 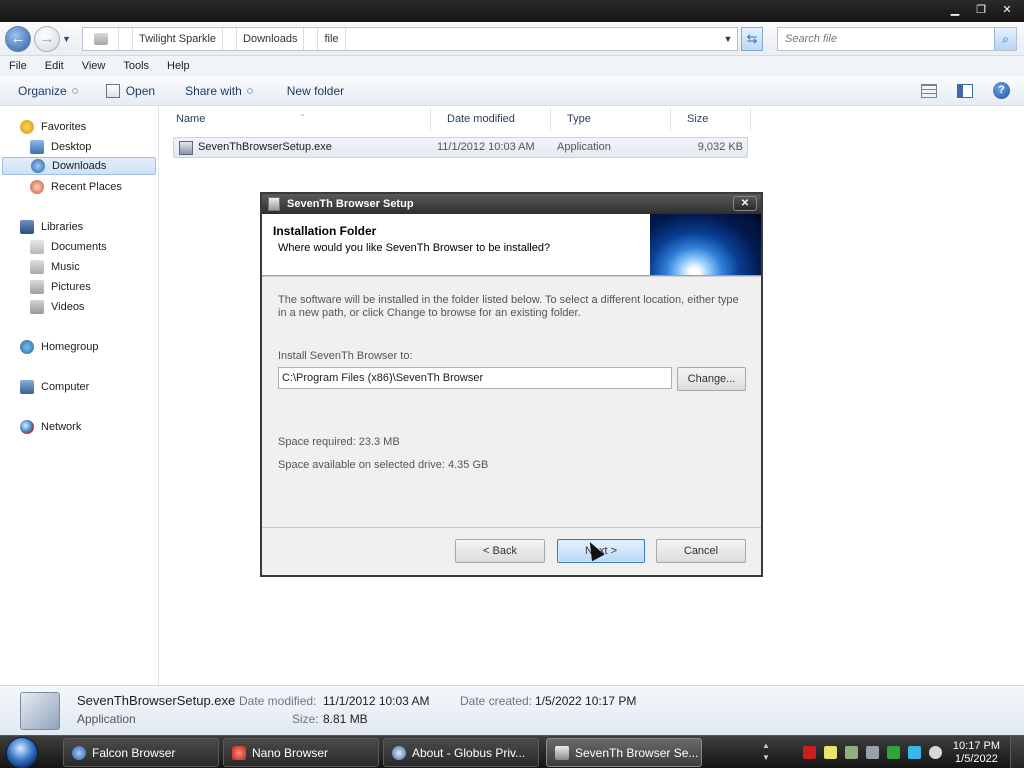 What do you see at coordinates (274, 204) in the screenshot?
I see `installer-icon` at bounding box center [274, 204].